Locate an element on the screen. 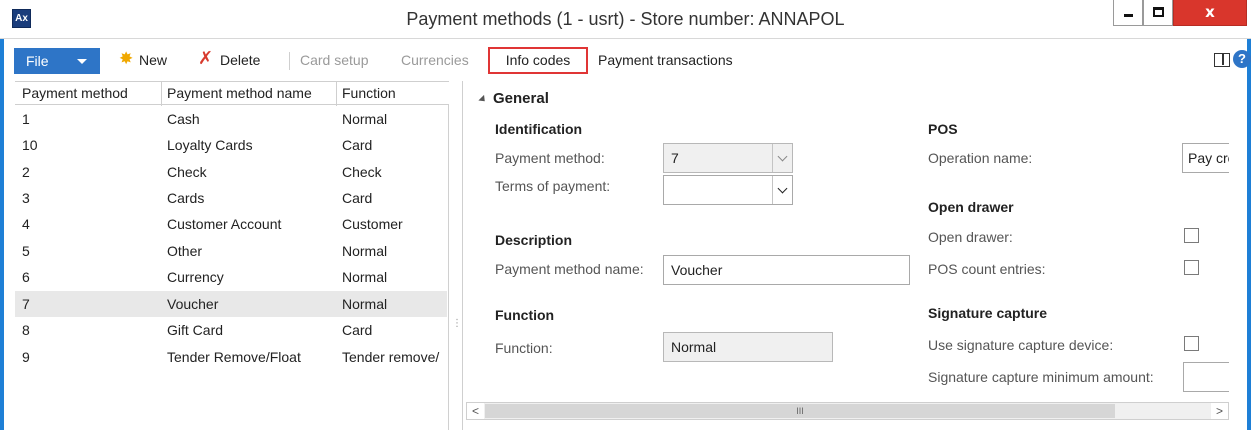 Image resolution: width=1251 pixels, height=430 pixels. close-button: x is located at coordinates (1210, 13).